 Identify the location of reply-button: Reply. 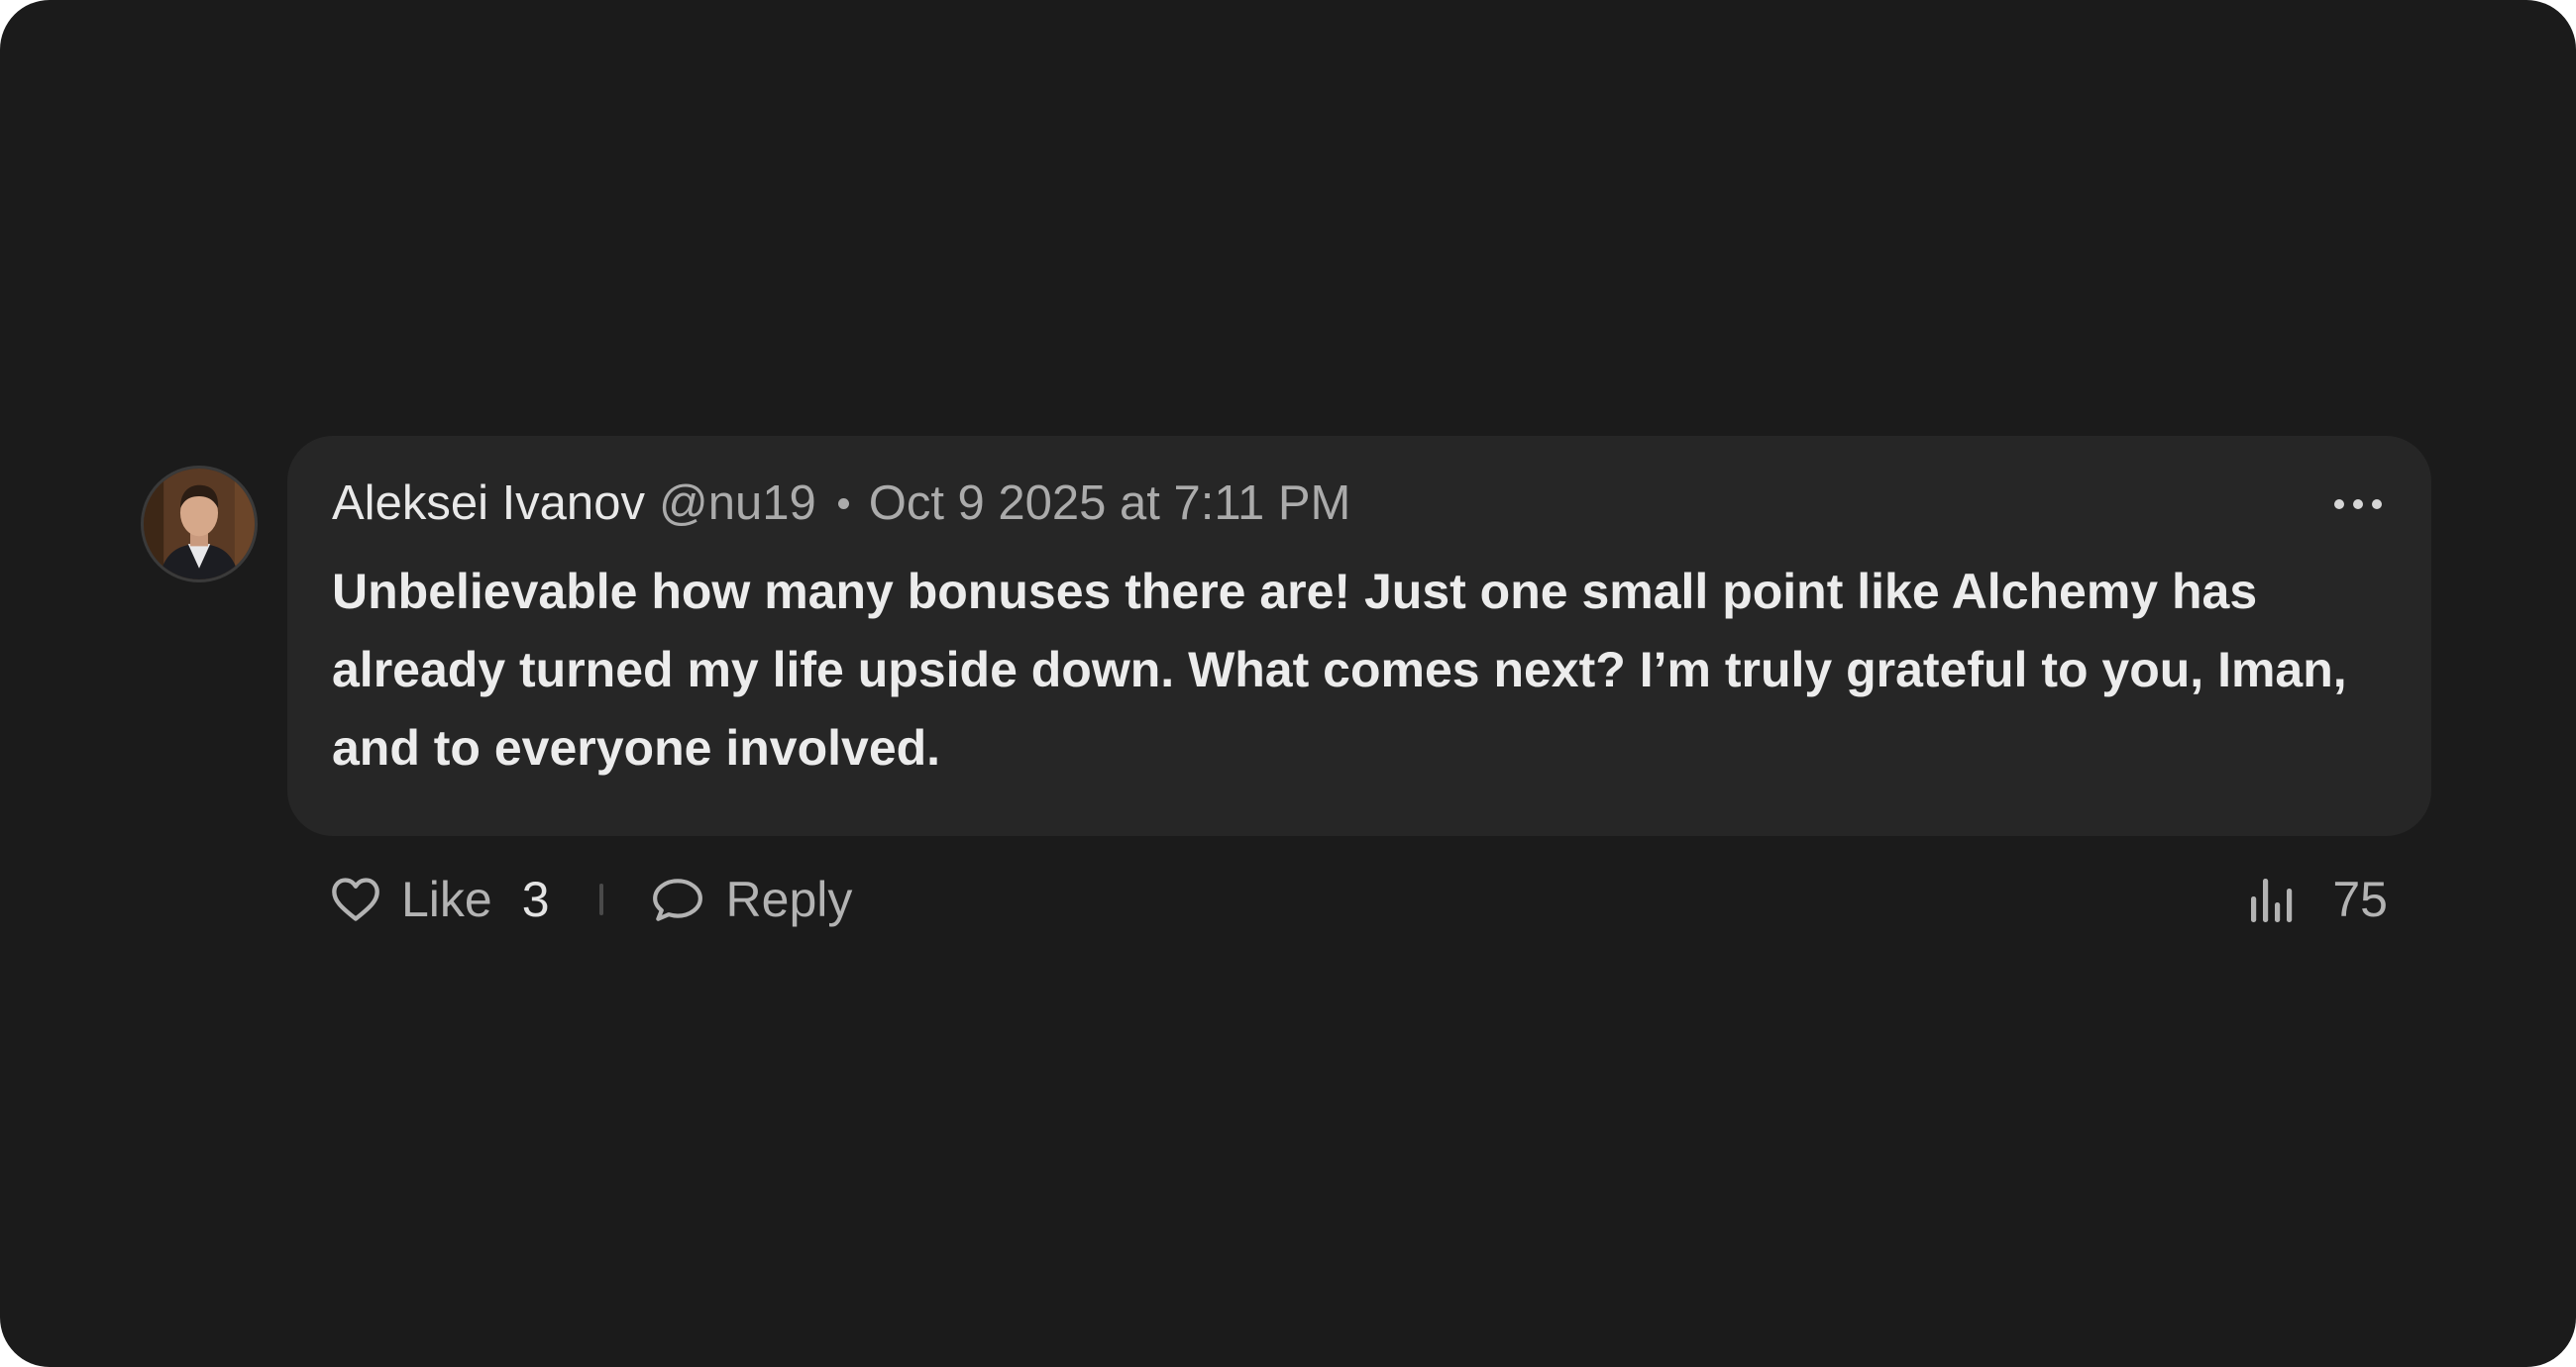
(752, 899).